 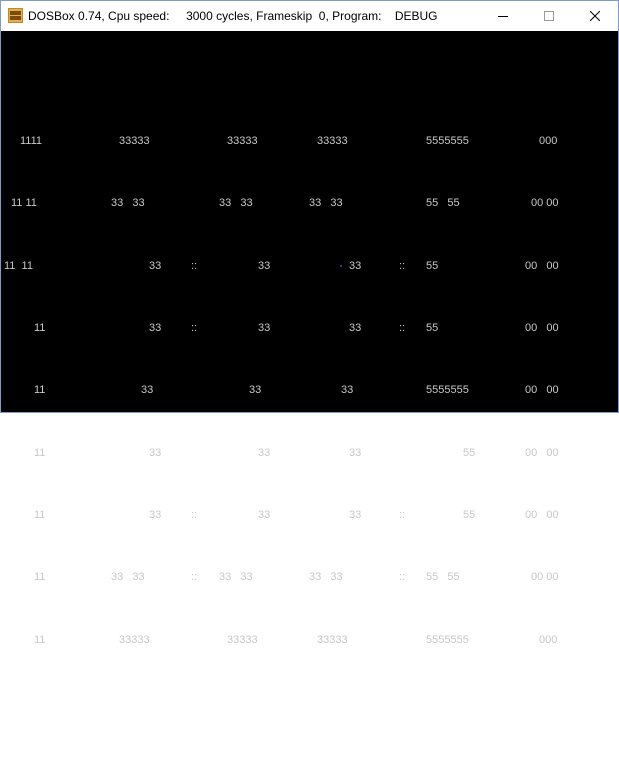 What do you see at coordinates (279, 142) in the screenshot?
I see `console-line: 1111 33333 33333 33333 5555555 000` at bounding box center [279, 142].